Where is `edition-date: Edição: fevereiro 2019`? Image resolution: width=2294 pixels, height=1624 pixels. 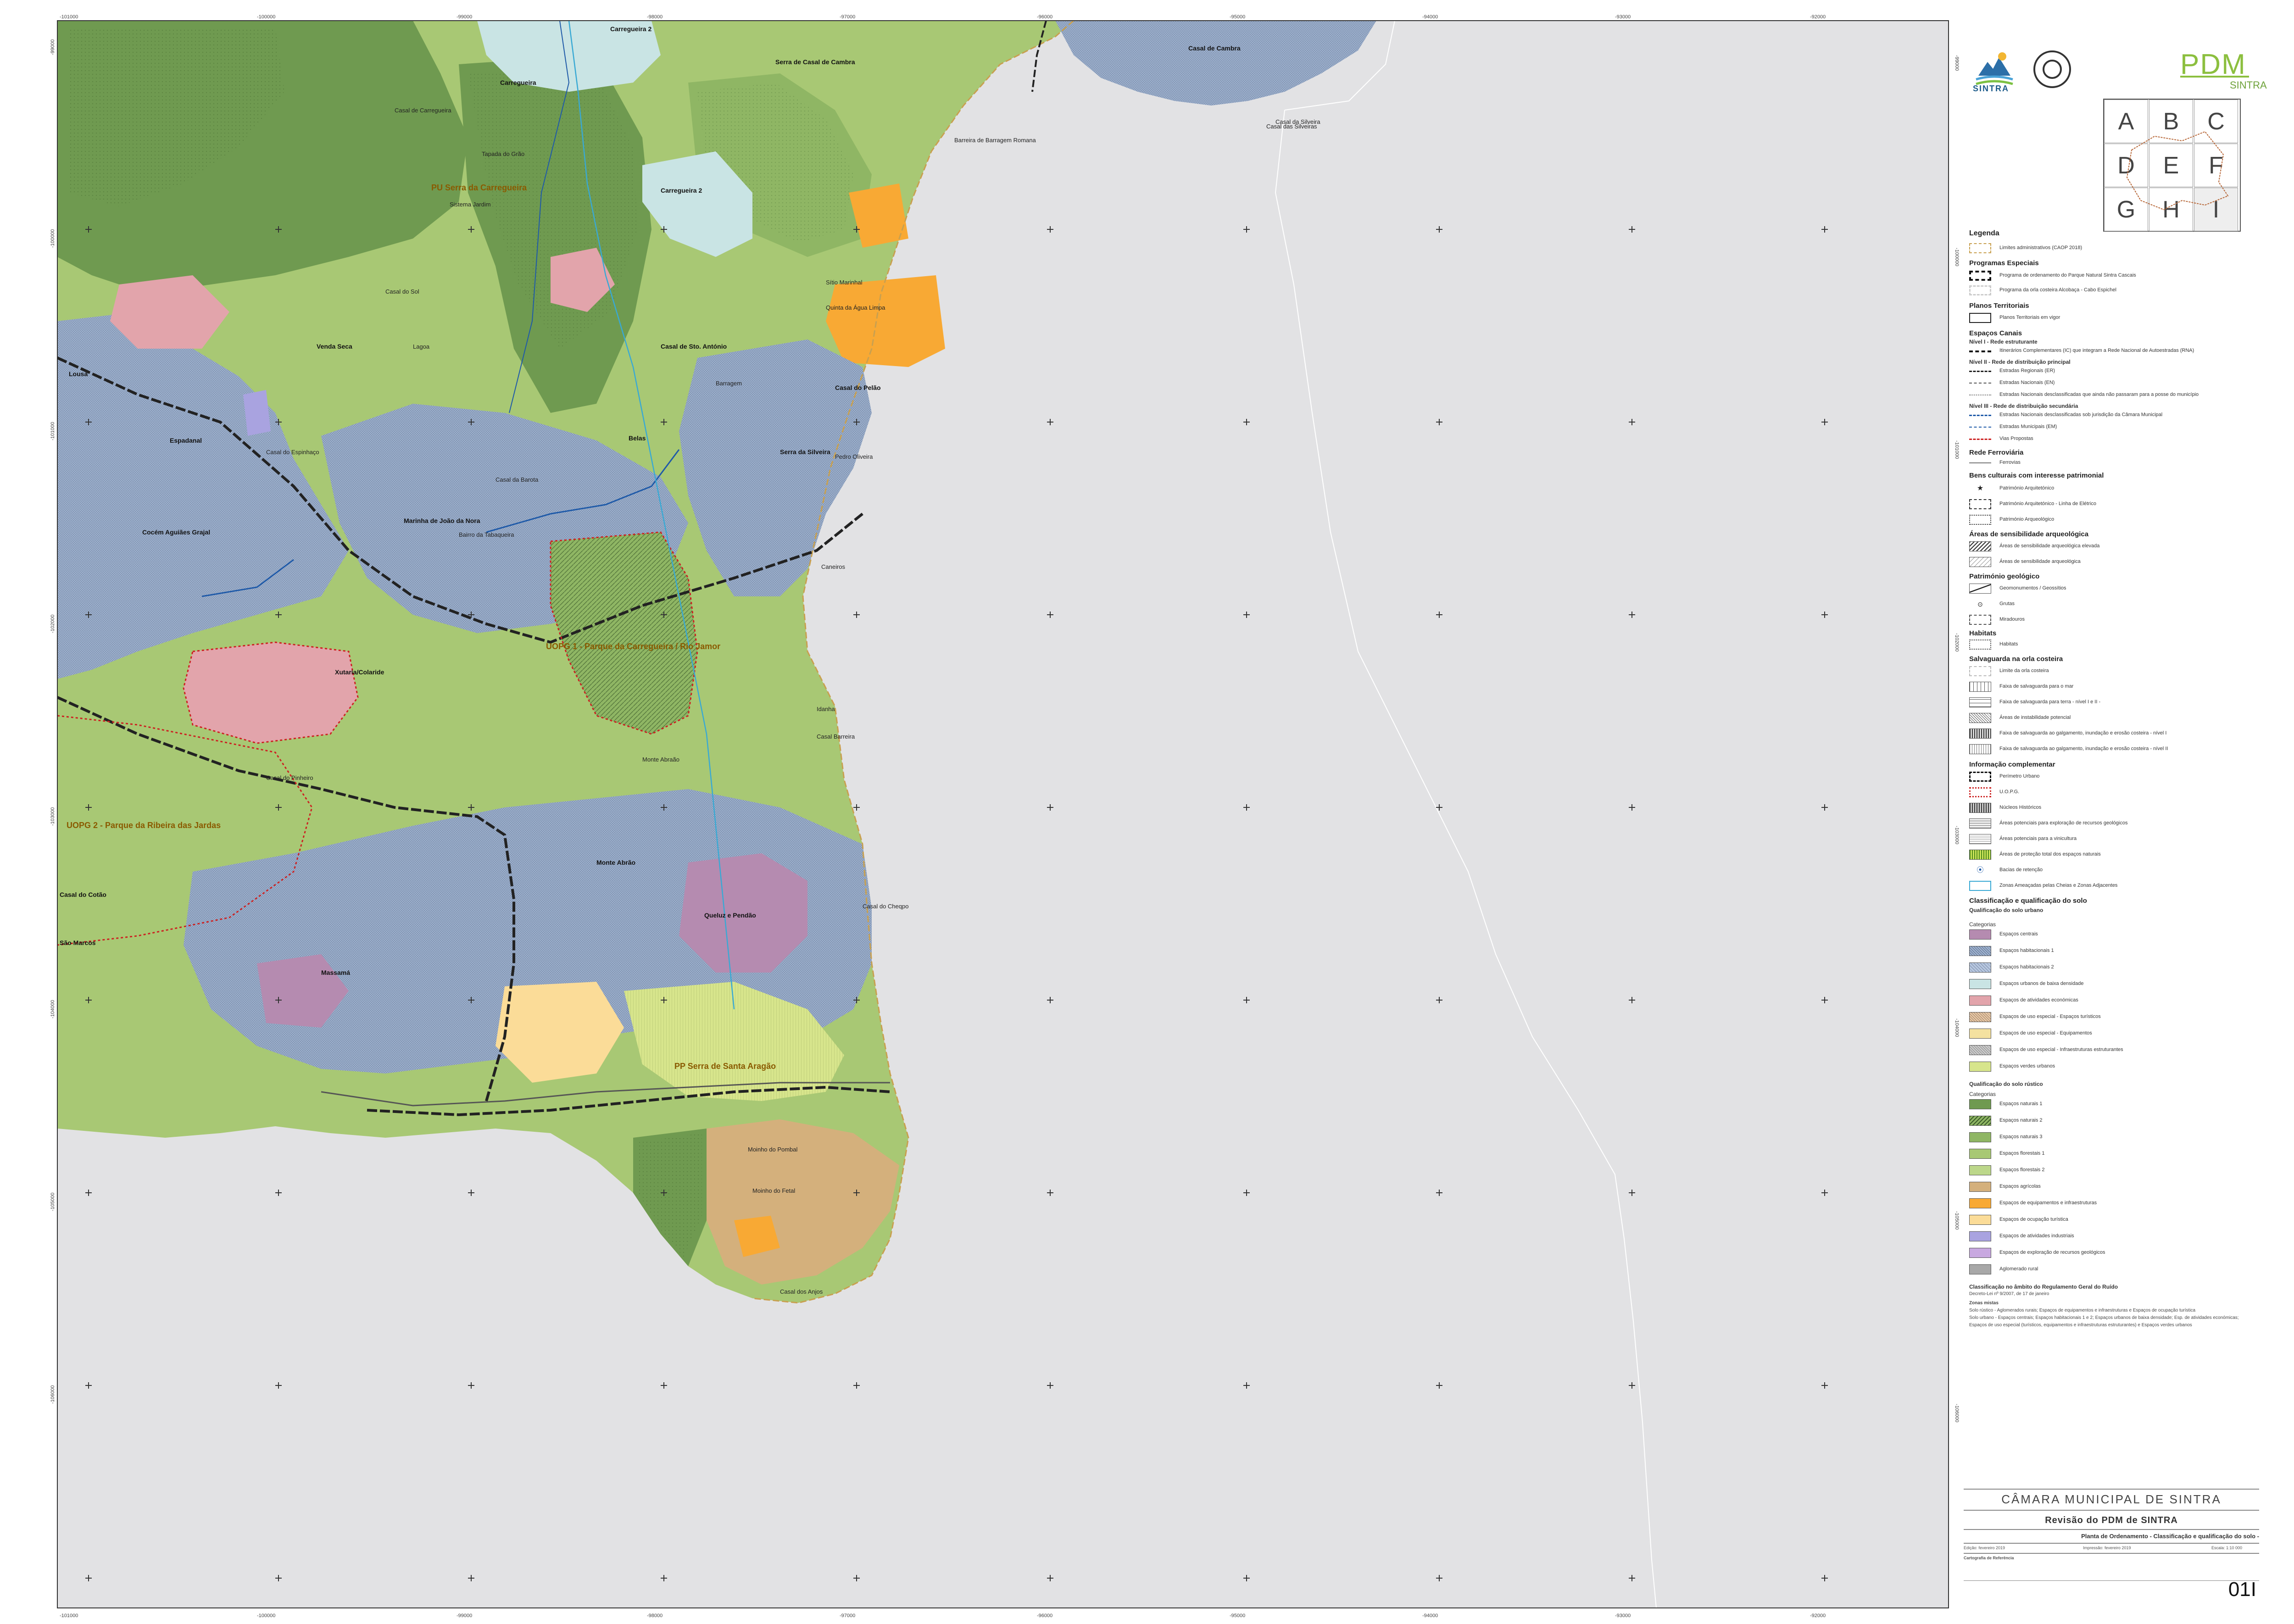
edition-date: Edição: fevereiro 2019 is located at coordinates (1984, 1548).